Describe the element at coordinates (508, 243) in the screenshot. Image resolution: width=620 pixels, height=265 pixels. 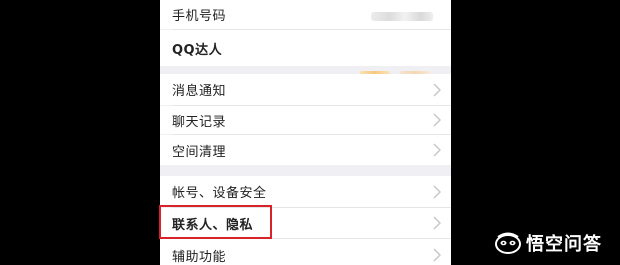
I see `wukong-logo-icon` at that location.